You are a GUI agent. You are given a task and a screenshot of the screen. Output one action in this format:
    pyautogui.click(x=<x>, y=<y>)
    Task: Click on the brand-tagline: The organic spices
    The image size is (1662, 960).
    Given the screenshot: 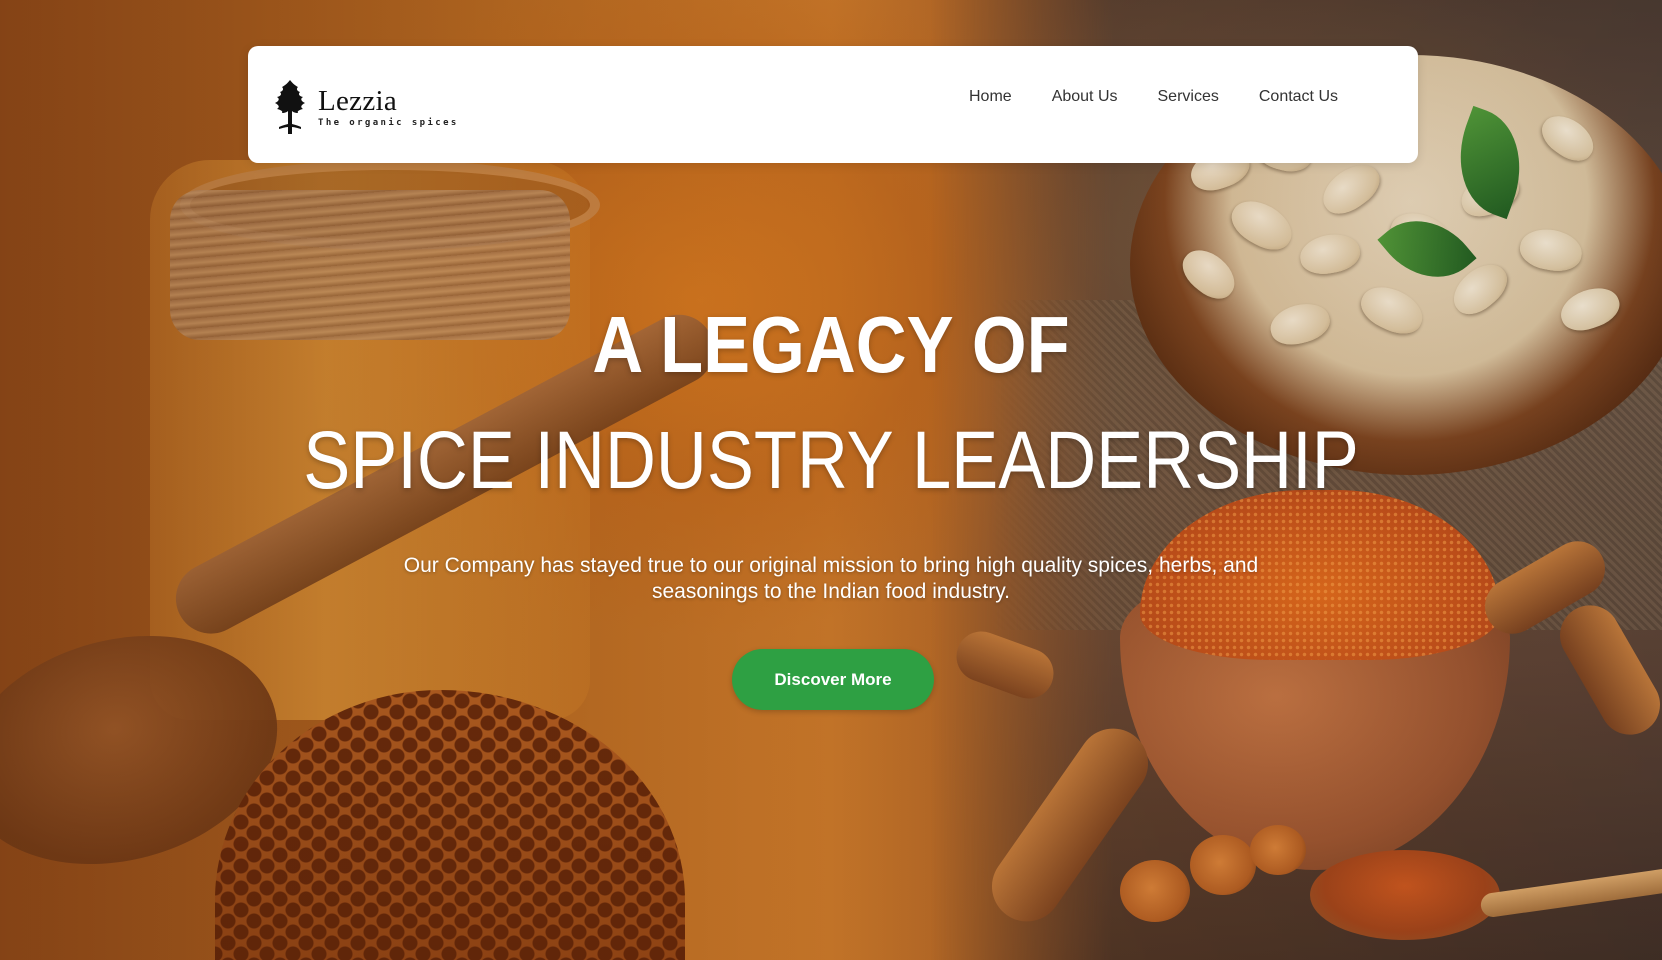 What is the action you would take?
    pyautogui.click(x=388, y=123)
    